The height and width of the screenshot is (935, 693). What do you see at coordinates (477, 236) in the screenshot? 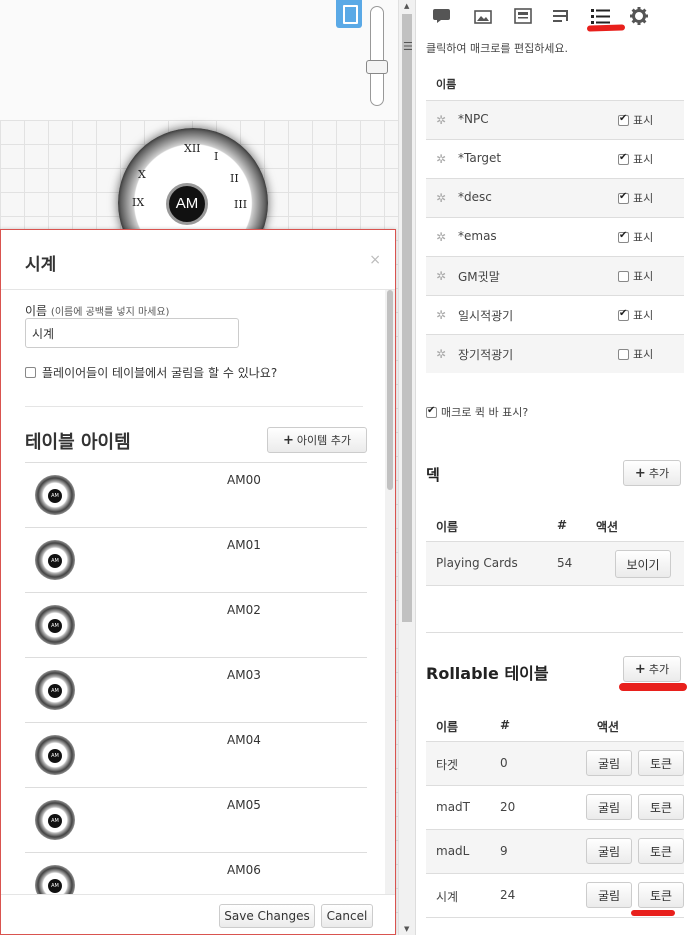
I see `macro-name: *emas` at bounding box center [477, 236].